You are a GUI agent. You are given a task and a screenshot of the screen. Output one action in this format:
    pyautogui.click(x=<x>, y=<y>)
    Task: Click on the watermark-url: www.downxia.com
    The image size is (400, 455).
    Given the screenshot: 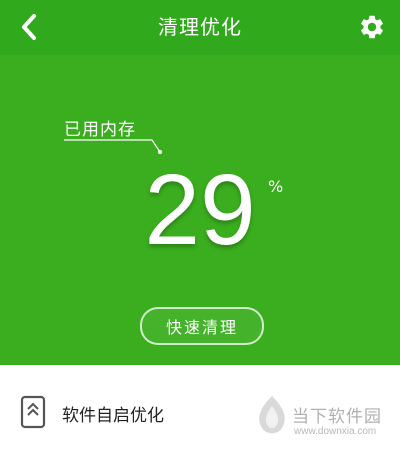 What is the action you would take?
    pyautogui.click(x=335, y=431)
    